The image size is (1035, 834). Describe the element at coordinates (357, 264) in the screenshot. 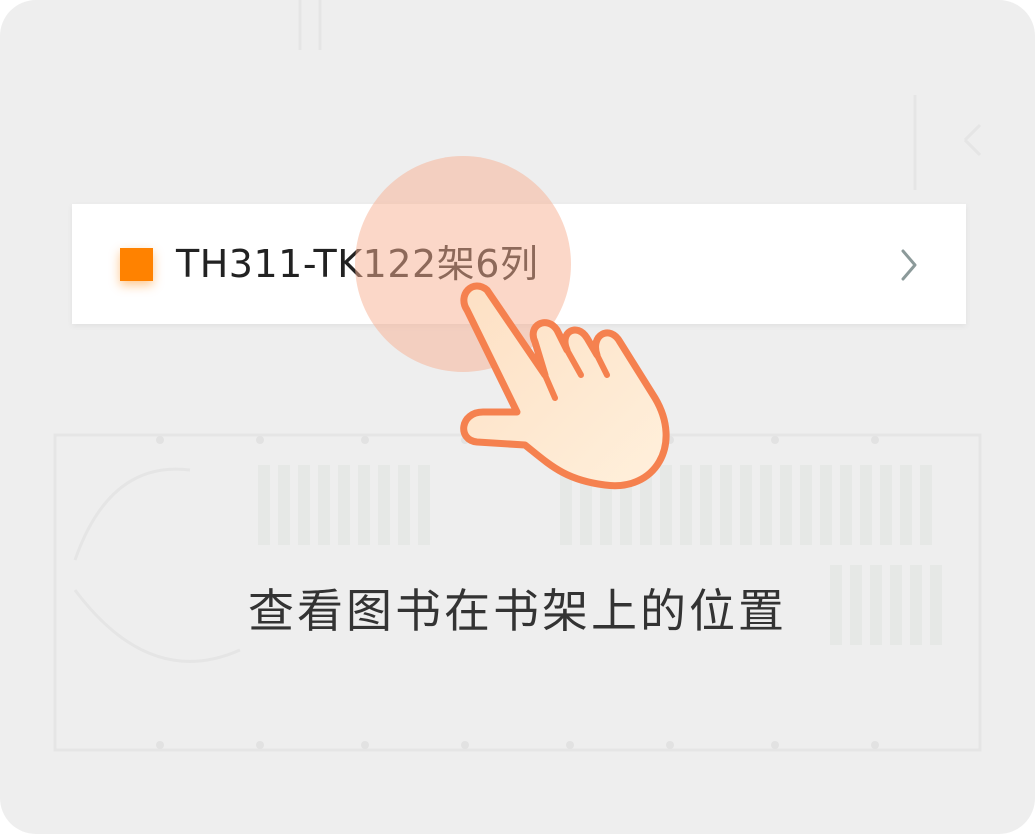

I see `shelf-location-label: TH311-TK122架6列` at that location.